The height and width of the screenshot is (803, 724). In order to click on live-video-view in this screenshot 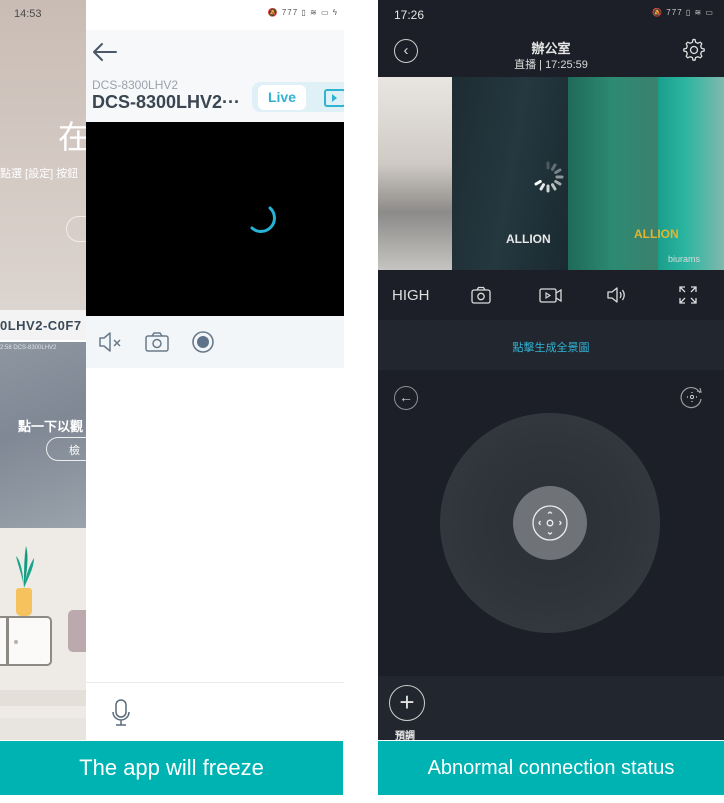, I will do `click(215, 219)`.